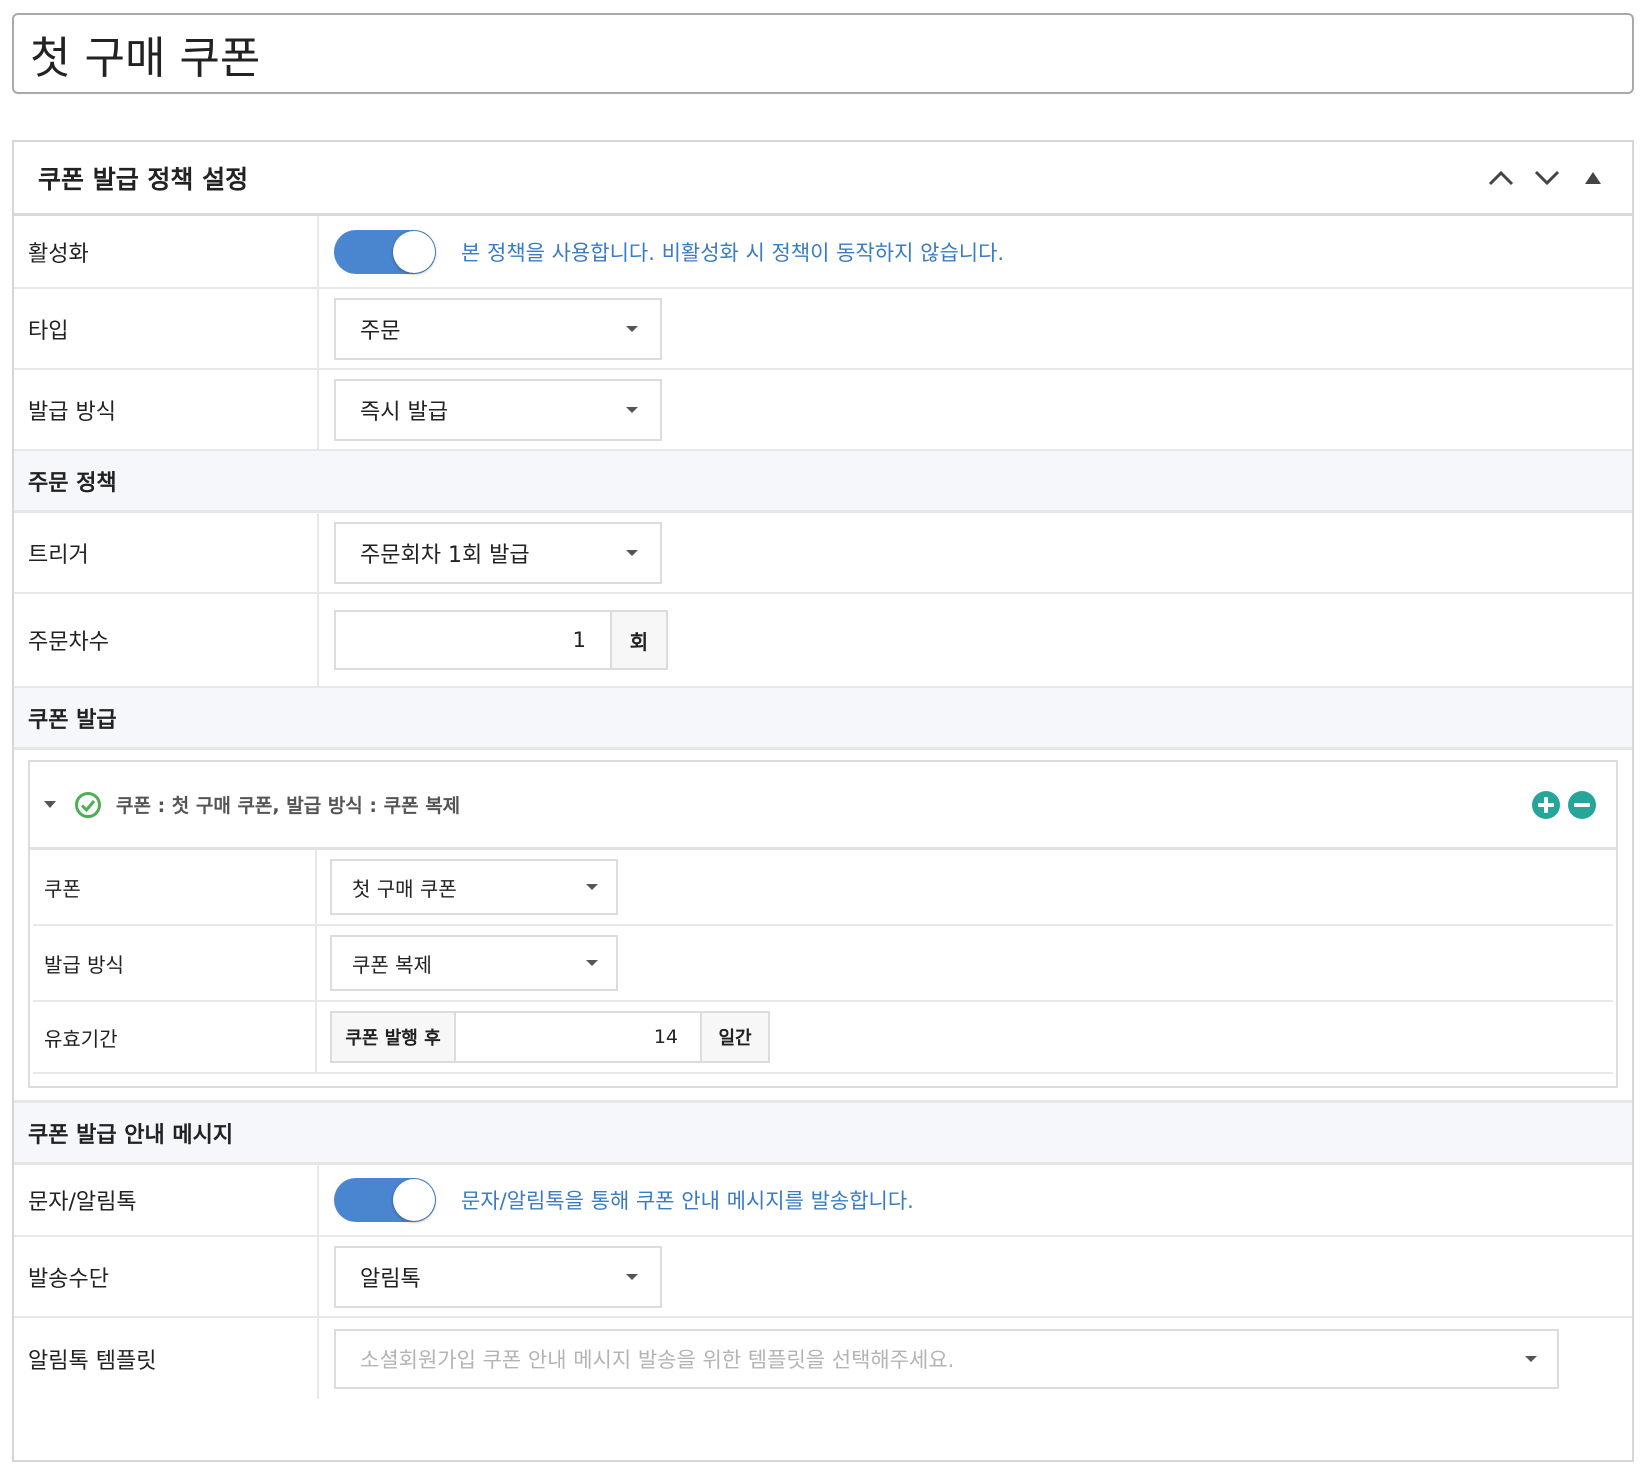 The image size is (1642, 1466). Describe the element at coordinates (498, 552) in the screenshot. I see `trigger-select: 주문회차 1회 발급` at that location.